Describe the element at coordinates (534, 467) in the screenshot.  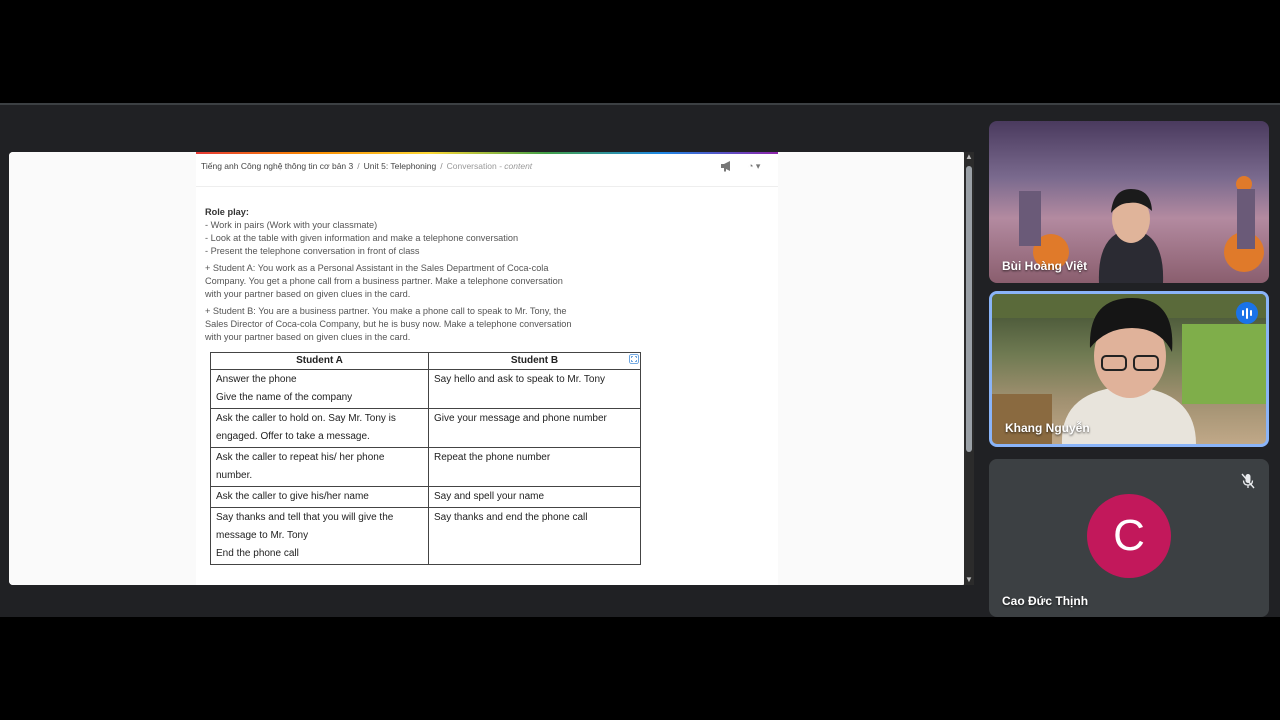
I see `cell-student-b: Repeat the phone number` at that location.